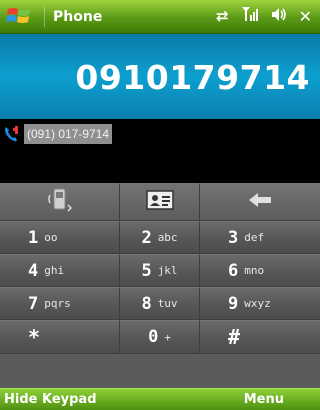 The height and width of the screenshot is (410, 320). I want to click on key-letters: +, so click(167, 337).